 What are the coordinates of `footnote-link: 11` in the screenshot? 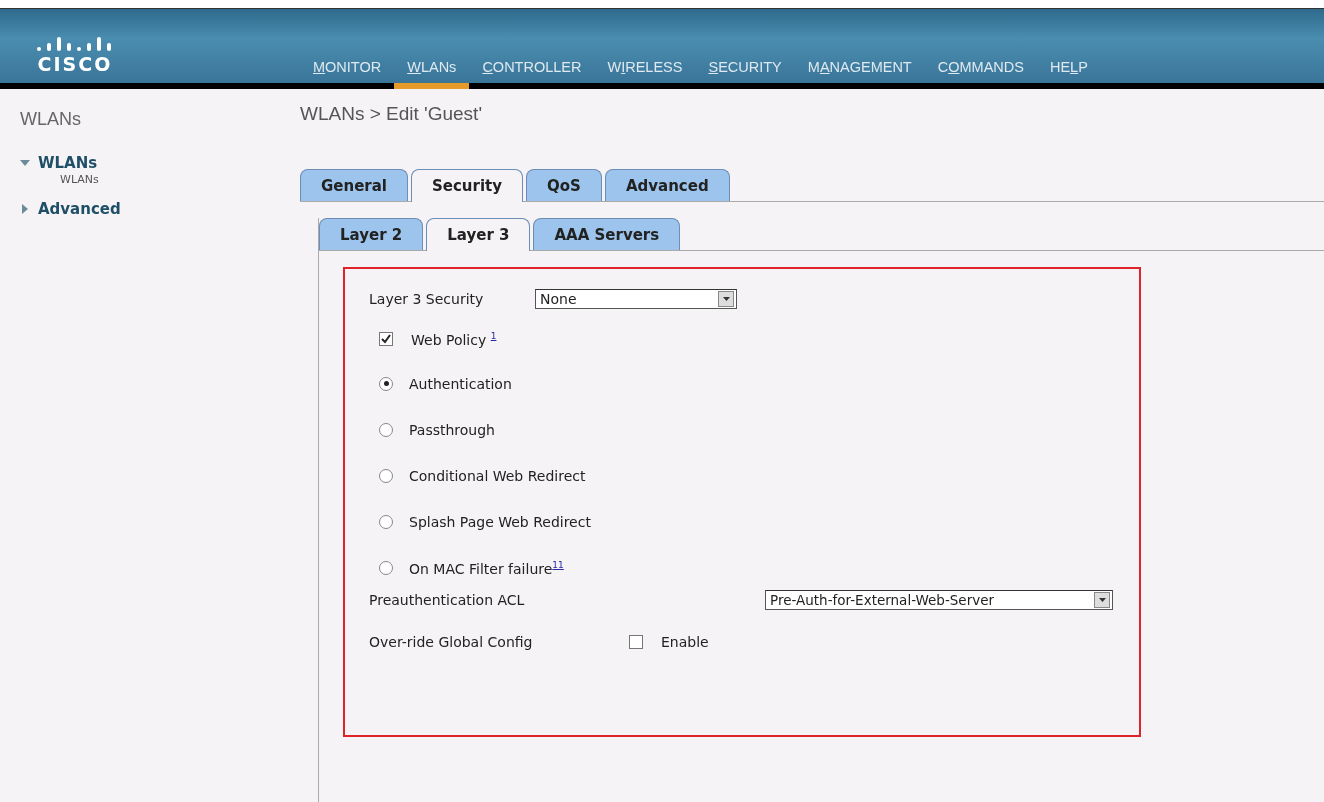 It's located at (558, 564).